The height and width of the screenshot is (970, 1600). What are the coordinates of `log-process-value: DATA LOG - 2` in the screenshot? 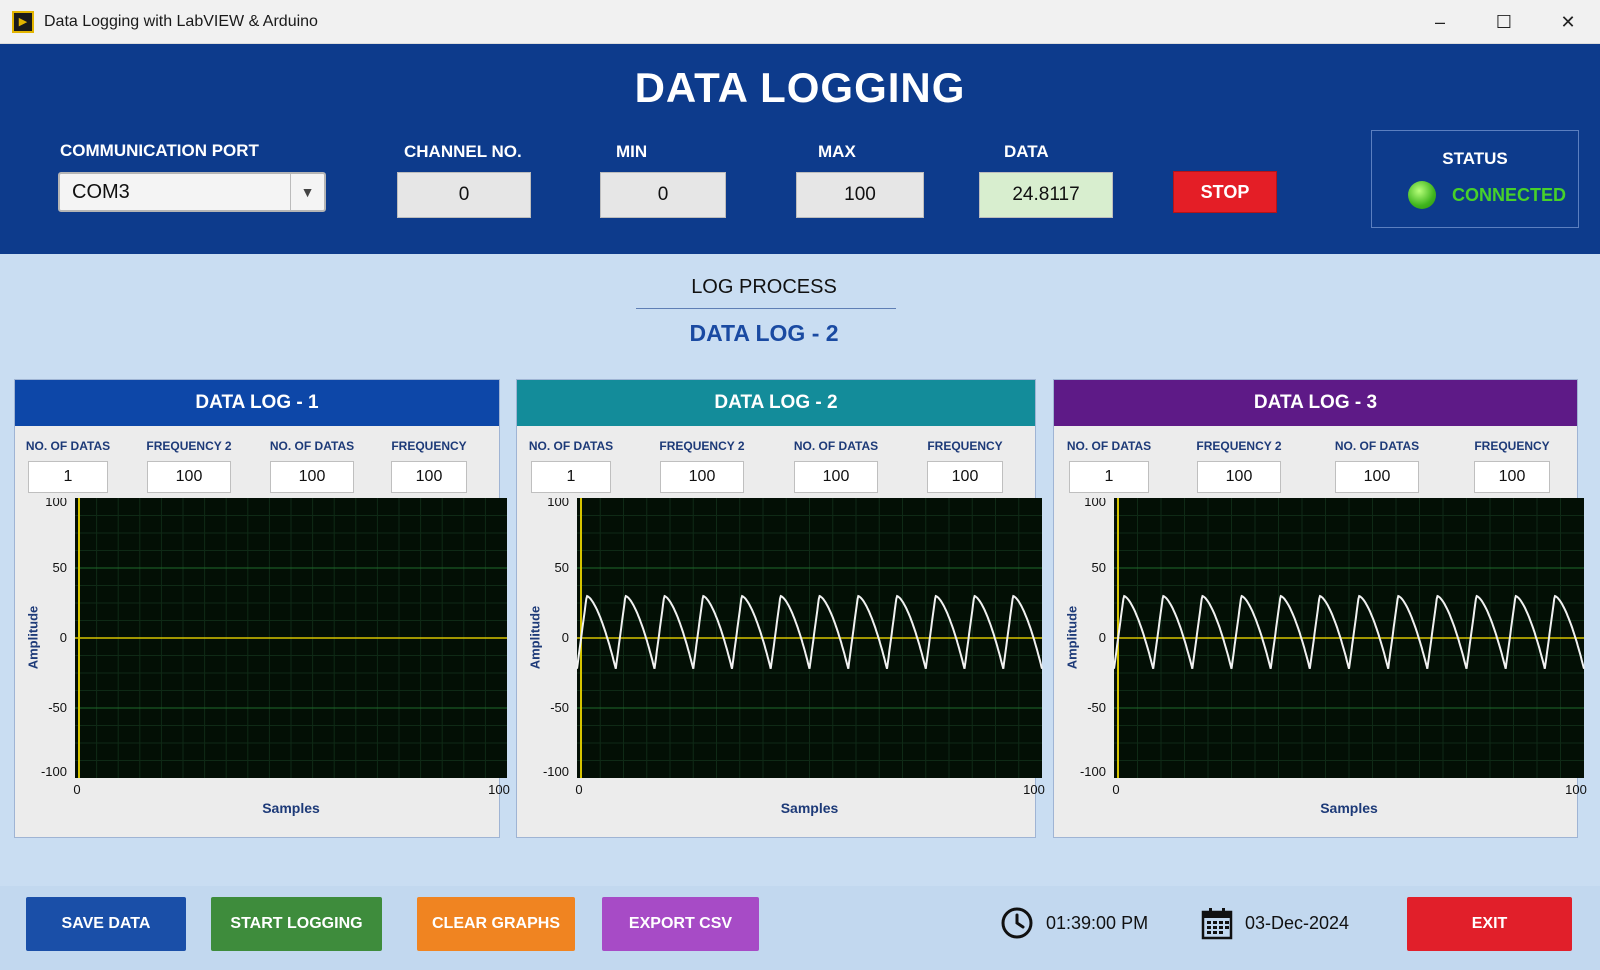 It's located at (764, 333).